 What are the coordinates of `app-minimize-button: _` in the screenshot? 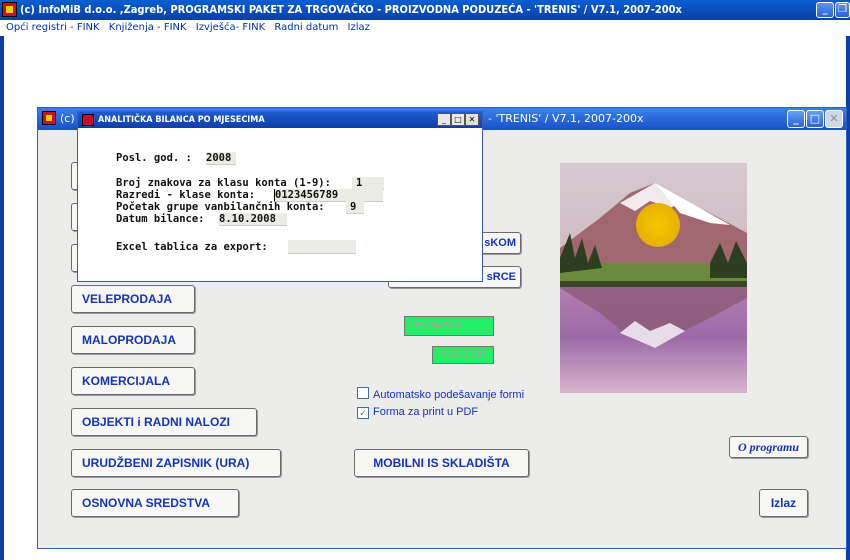 It's located at (825, 10).